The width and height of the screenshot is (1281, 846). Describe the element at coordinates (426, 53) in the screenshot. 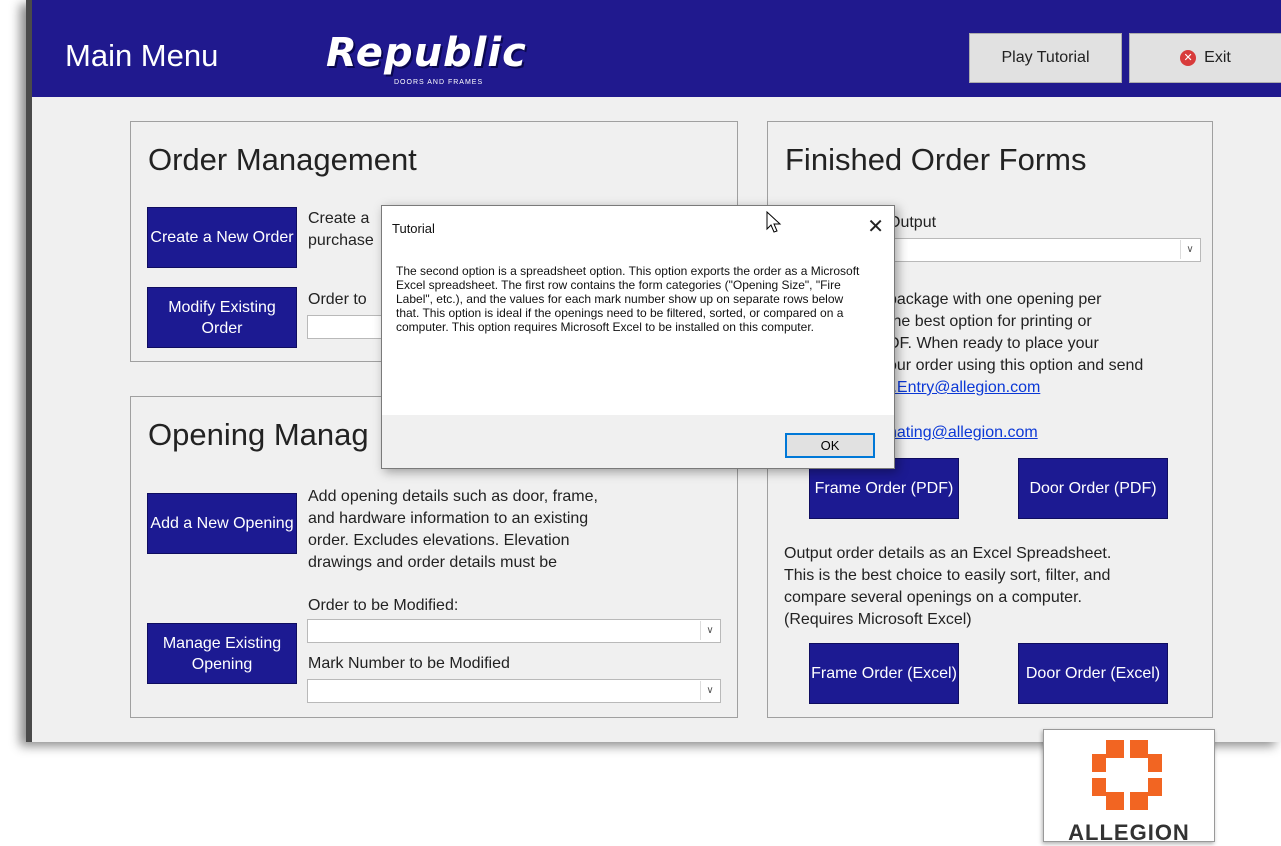

I see `republic-logo: Republic` at that location.